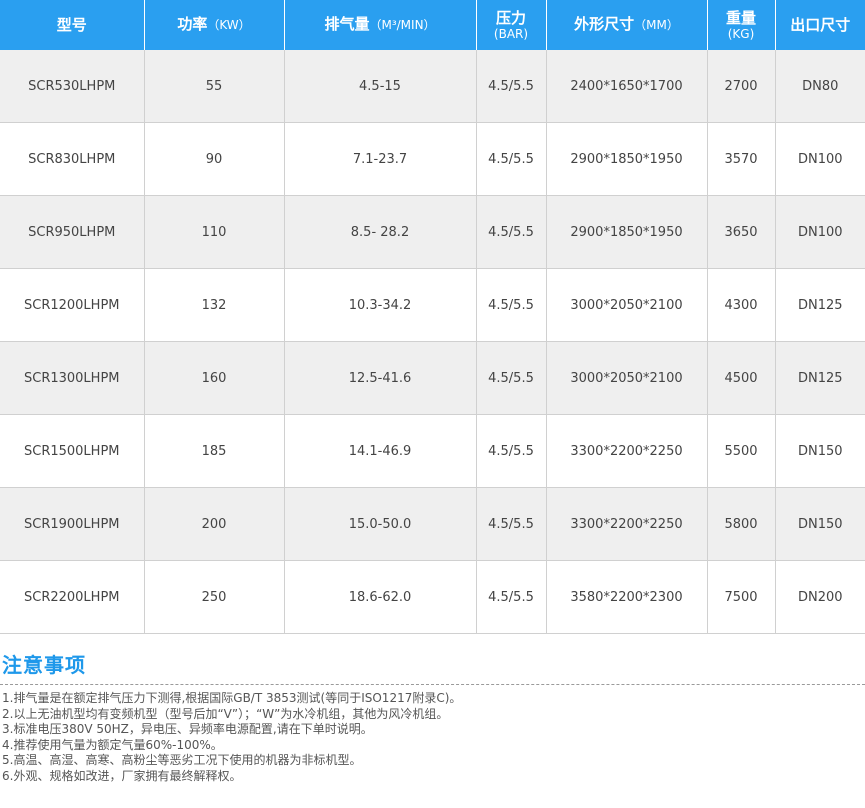 The height and width of the screenshot is (808, 865). I want to click on header-power: 功率（KW）, so click(214, 25).